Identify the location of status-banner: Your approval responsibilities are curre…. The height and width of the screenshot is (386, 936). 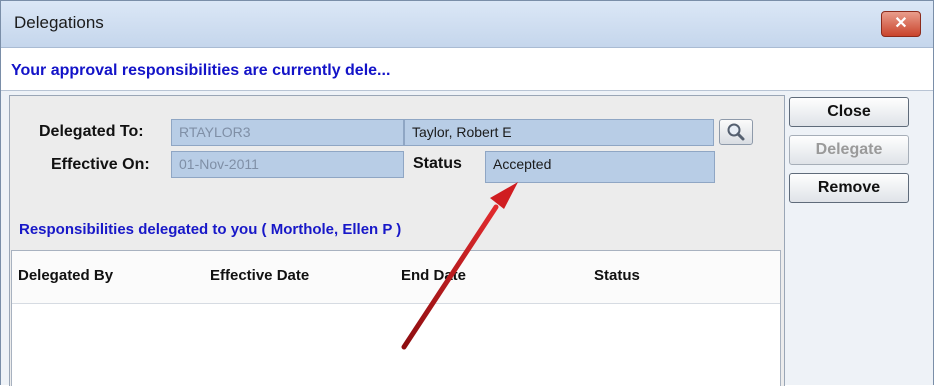
(467, 69).